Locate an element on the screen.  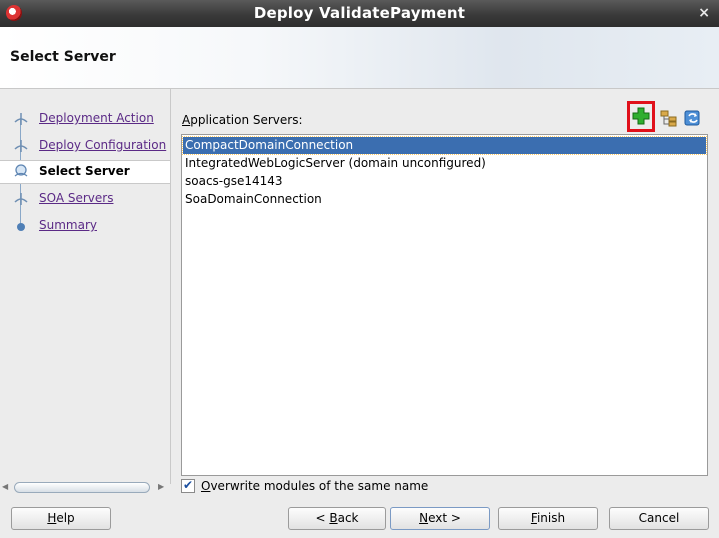
step-label: SOA Servers is located at coordinates (76, 198).